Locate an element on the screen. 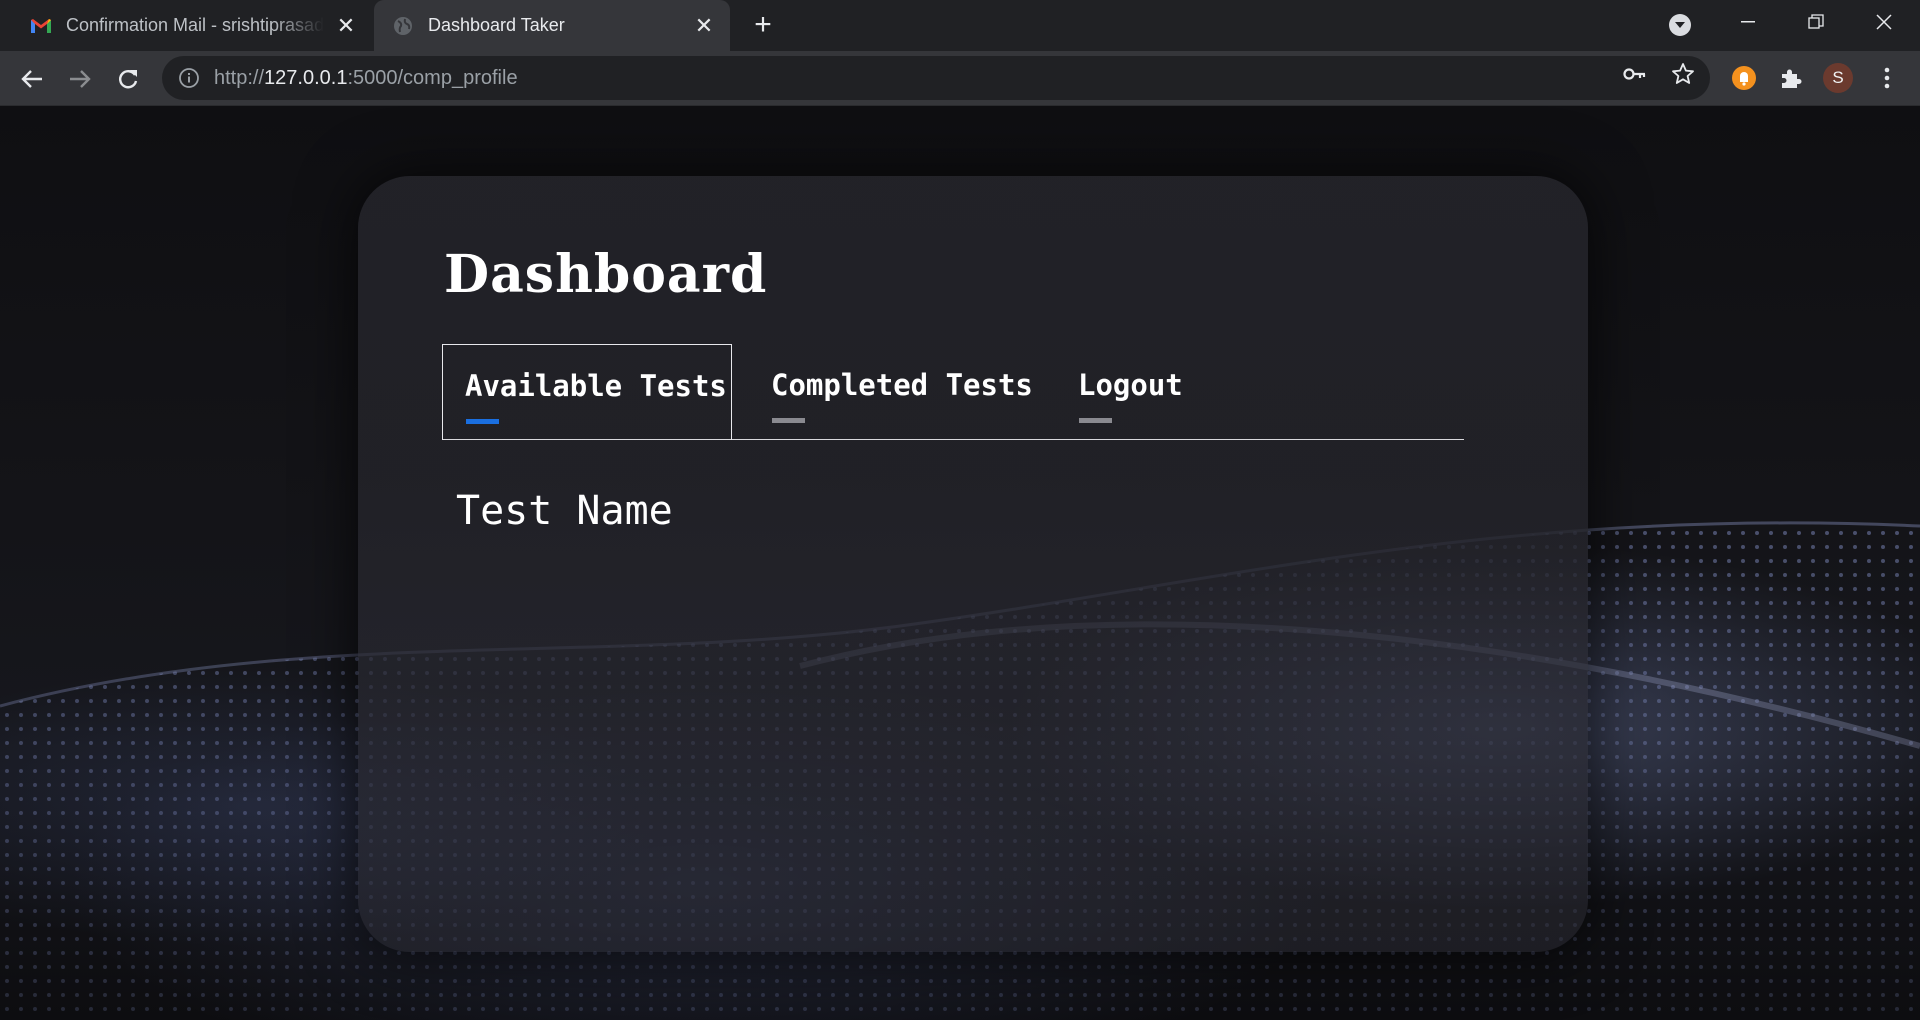  url-text: http://127.0.0.1:5000/comp_profile is located at coordinates (366, 78).